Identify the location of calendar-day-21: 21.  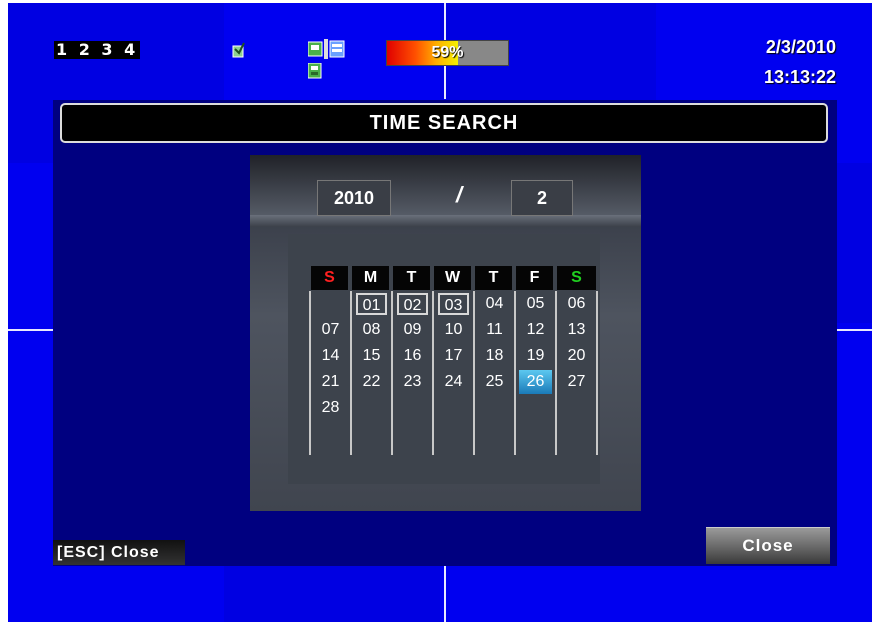
(329, 382).